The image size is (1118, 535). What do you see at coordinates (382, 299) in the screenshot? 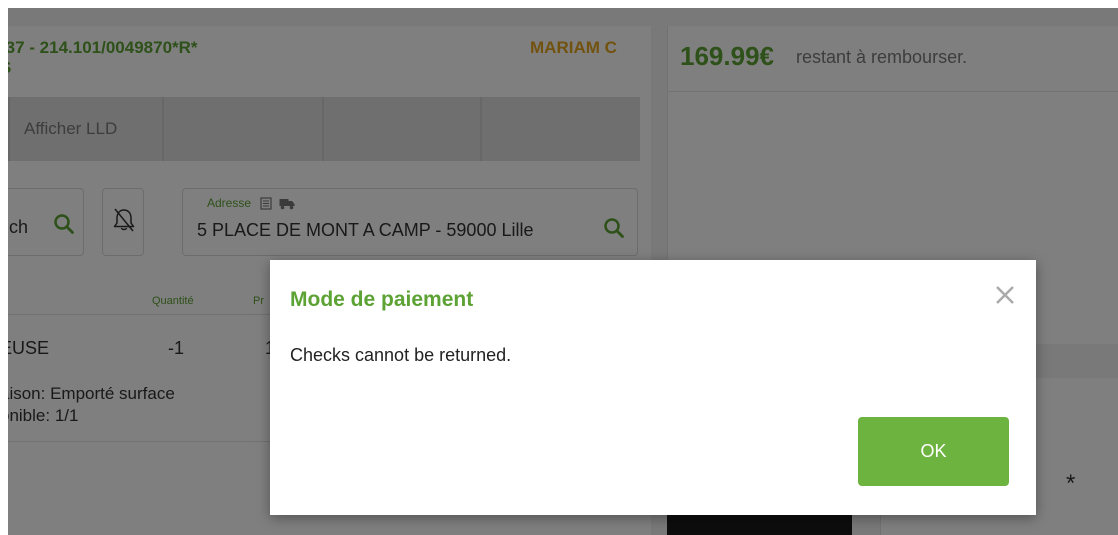
I see `dialog-title: Mode de paiement` at bounding box center [382, 299].